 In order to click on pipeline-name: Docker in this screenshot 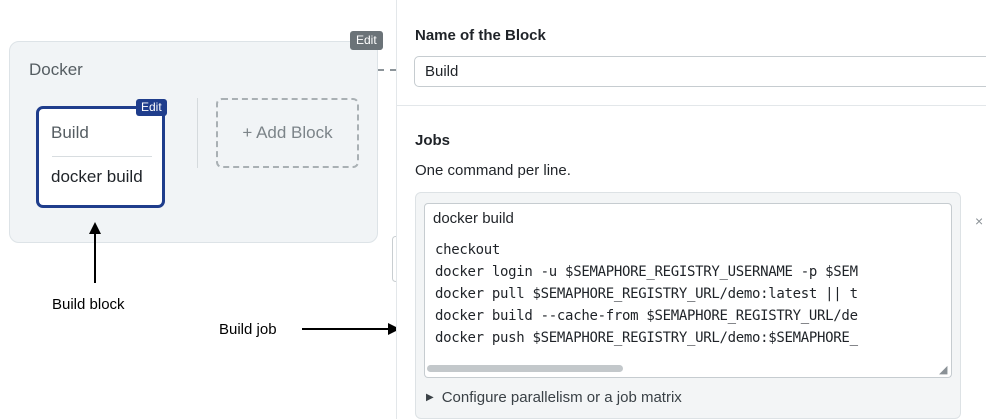, I will do `click(56, 69)`.